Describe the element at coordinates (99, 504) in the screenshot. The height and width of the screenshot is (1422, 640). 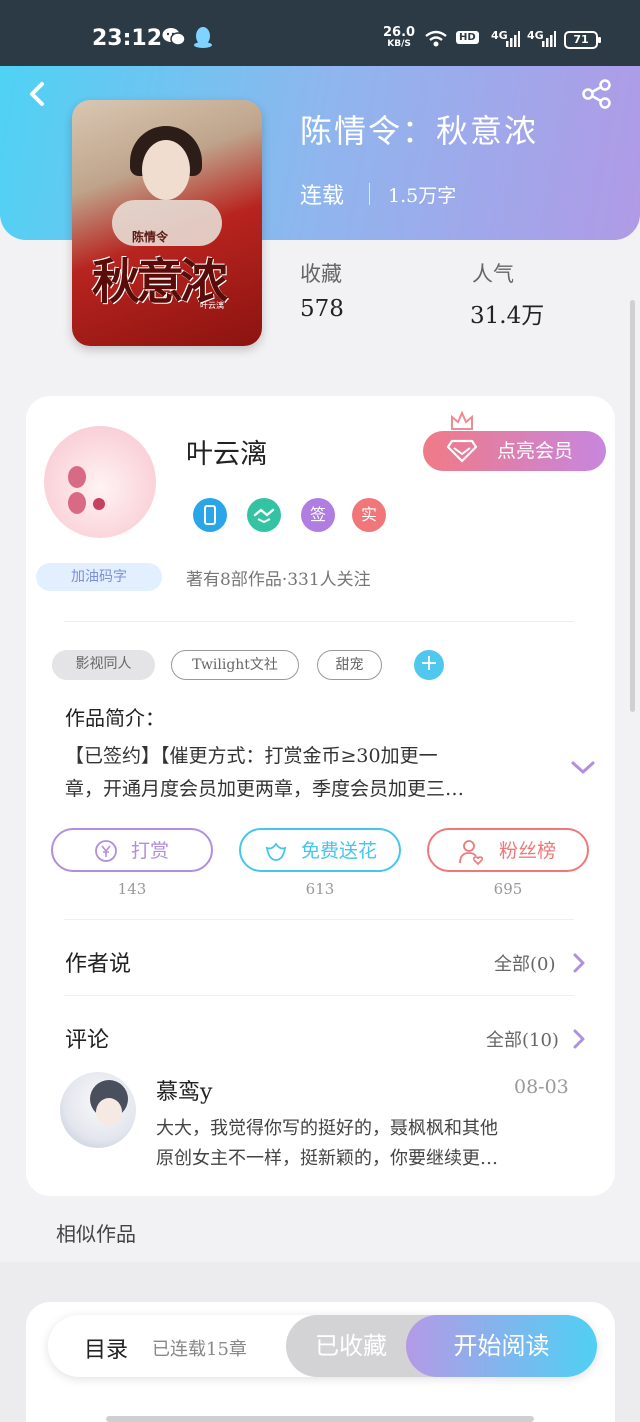
I see `avatar-mouth` at that location.